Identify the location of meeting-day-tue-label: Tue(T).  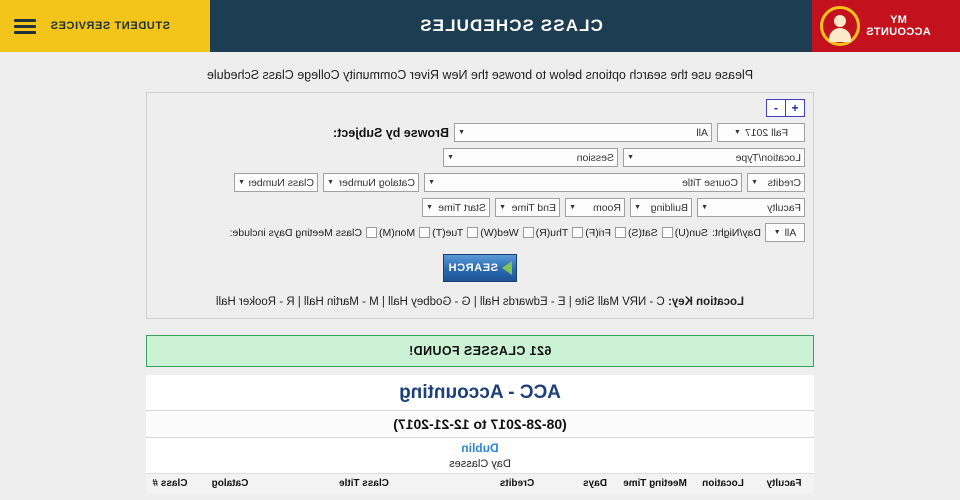
(448, 232).